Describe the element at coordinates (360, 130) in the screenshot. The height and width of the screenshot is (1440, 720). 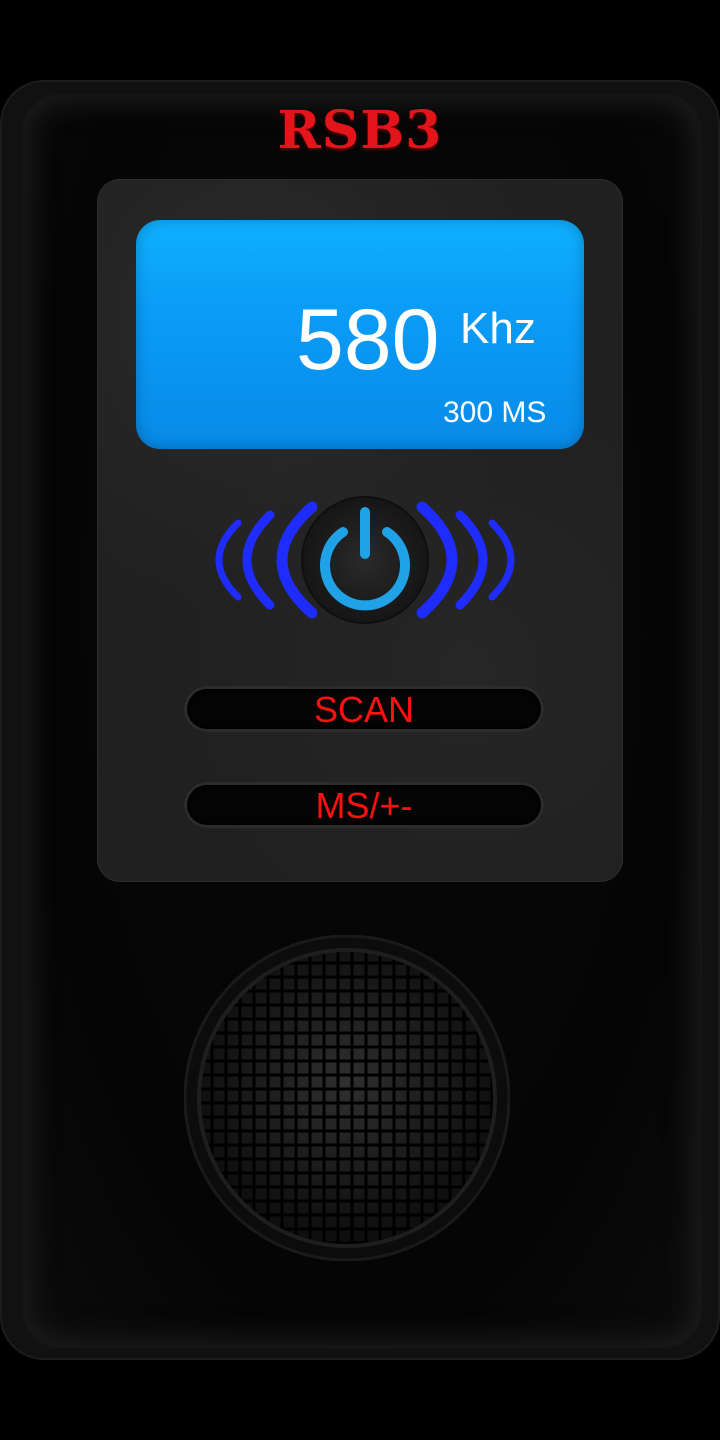
I see `brand-title: RSB3` at that location.